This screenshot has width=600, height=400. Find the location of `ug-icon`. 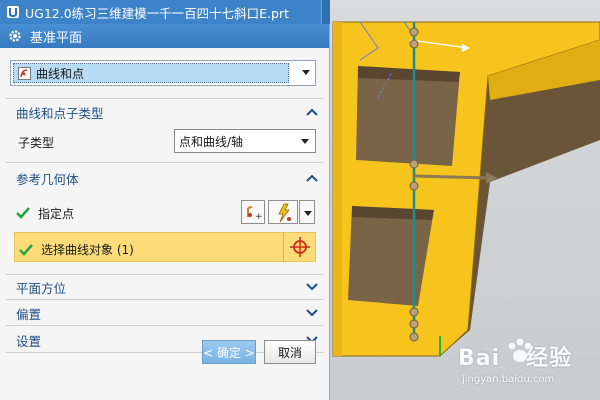

ug-icon is located at coordinates (13, 12).